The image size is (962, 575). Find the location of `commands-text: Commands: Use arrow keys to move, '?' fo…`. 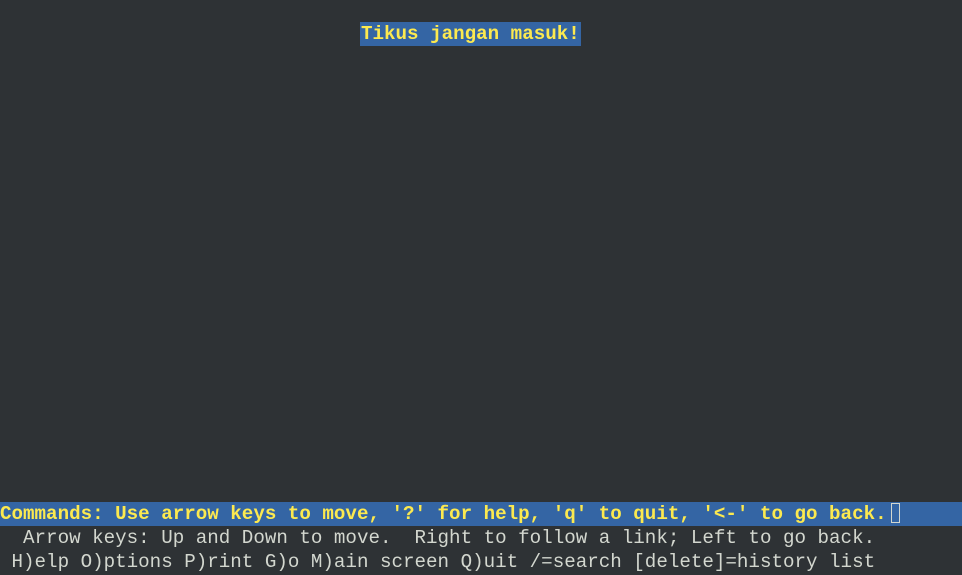

commands-text: Commands: Use arrow keys to move, '?' fo… is located at coordinates (443, 514).